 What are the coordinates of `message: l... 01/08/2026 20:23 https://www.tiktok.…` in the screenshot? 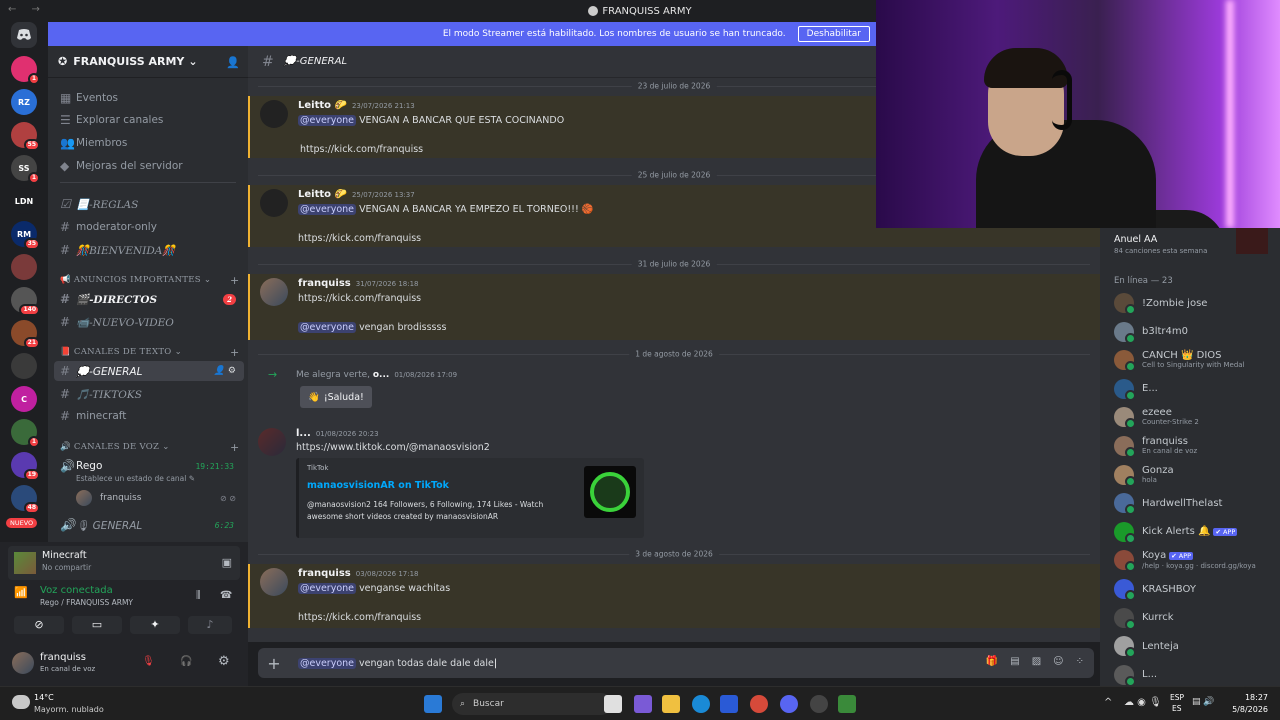 It's located at (674, 484).